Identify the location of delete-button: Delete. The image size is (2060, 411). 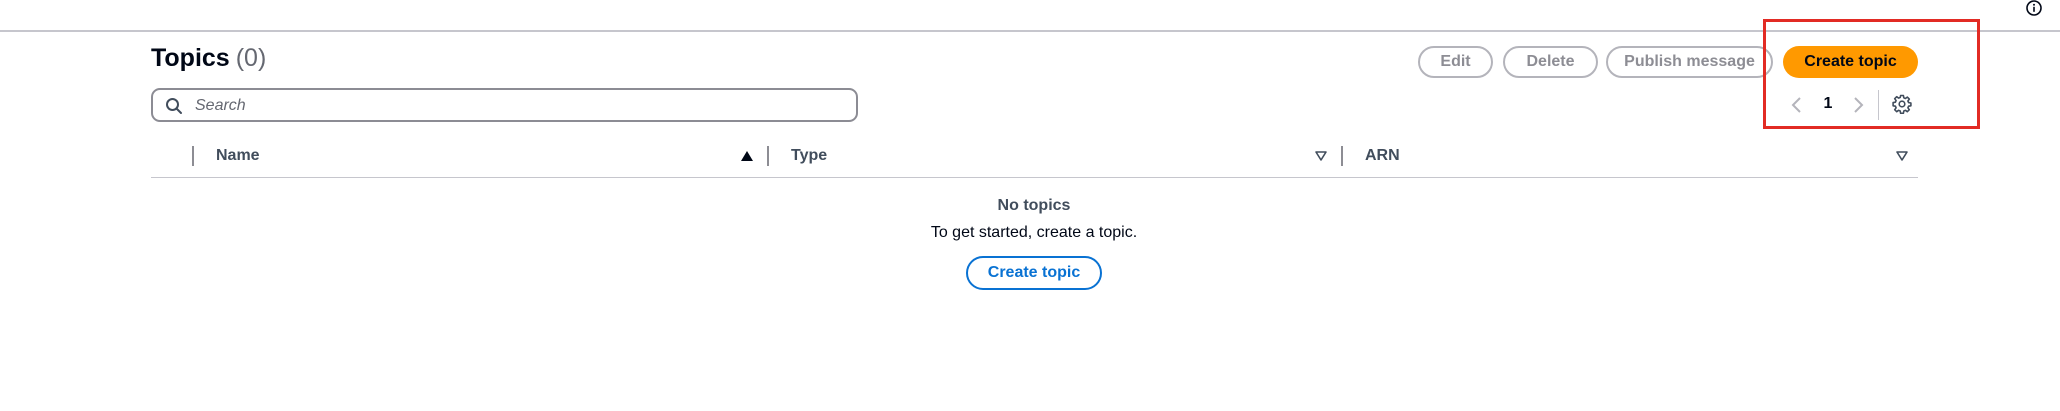
(1550, 62).